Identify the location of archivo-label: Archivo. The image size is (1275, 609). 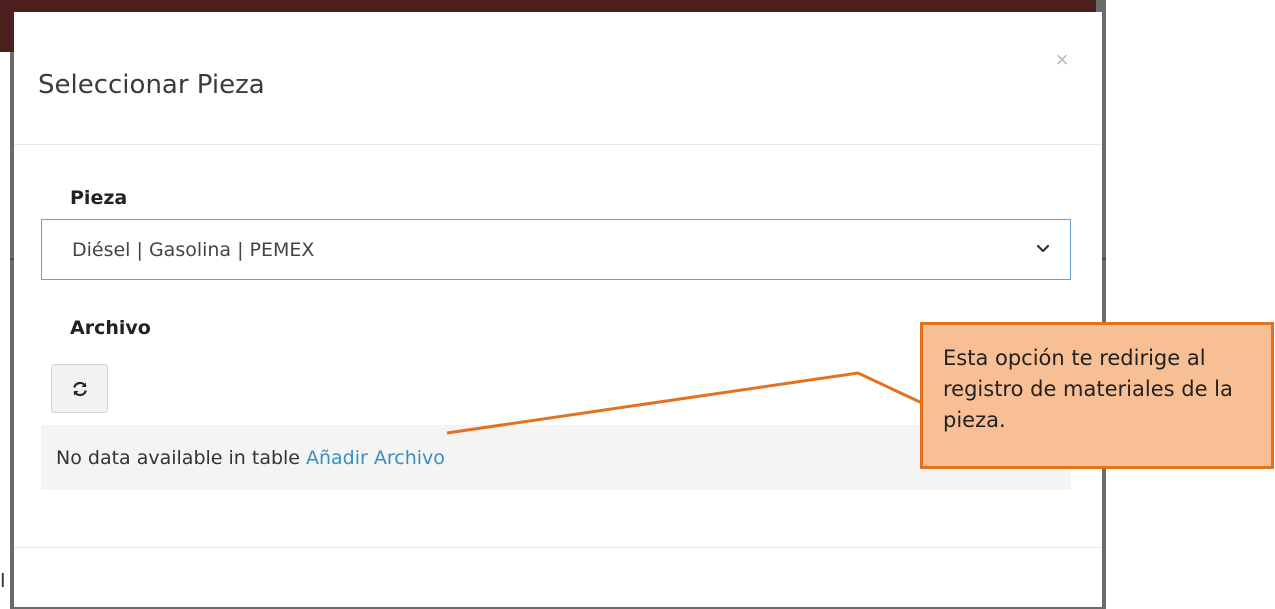
(110, 328).